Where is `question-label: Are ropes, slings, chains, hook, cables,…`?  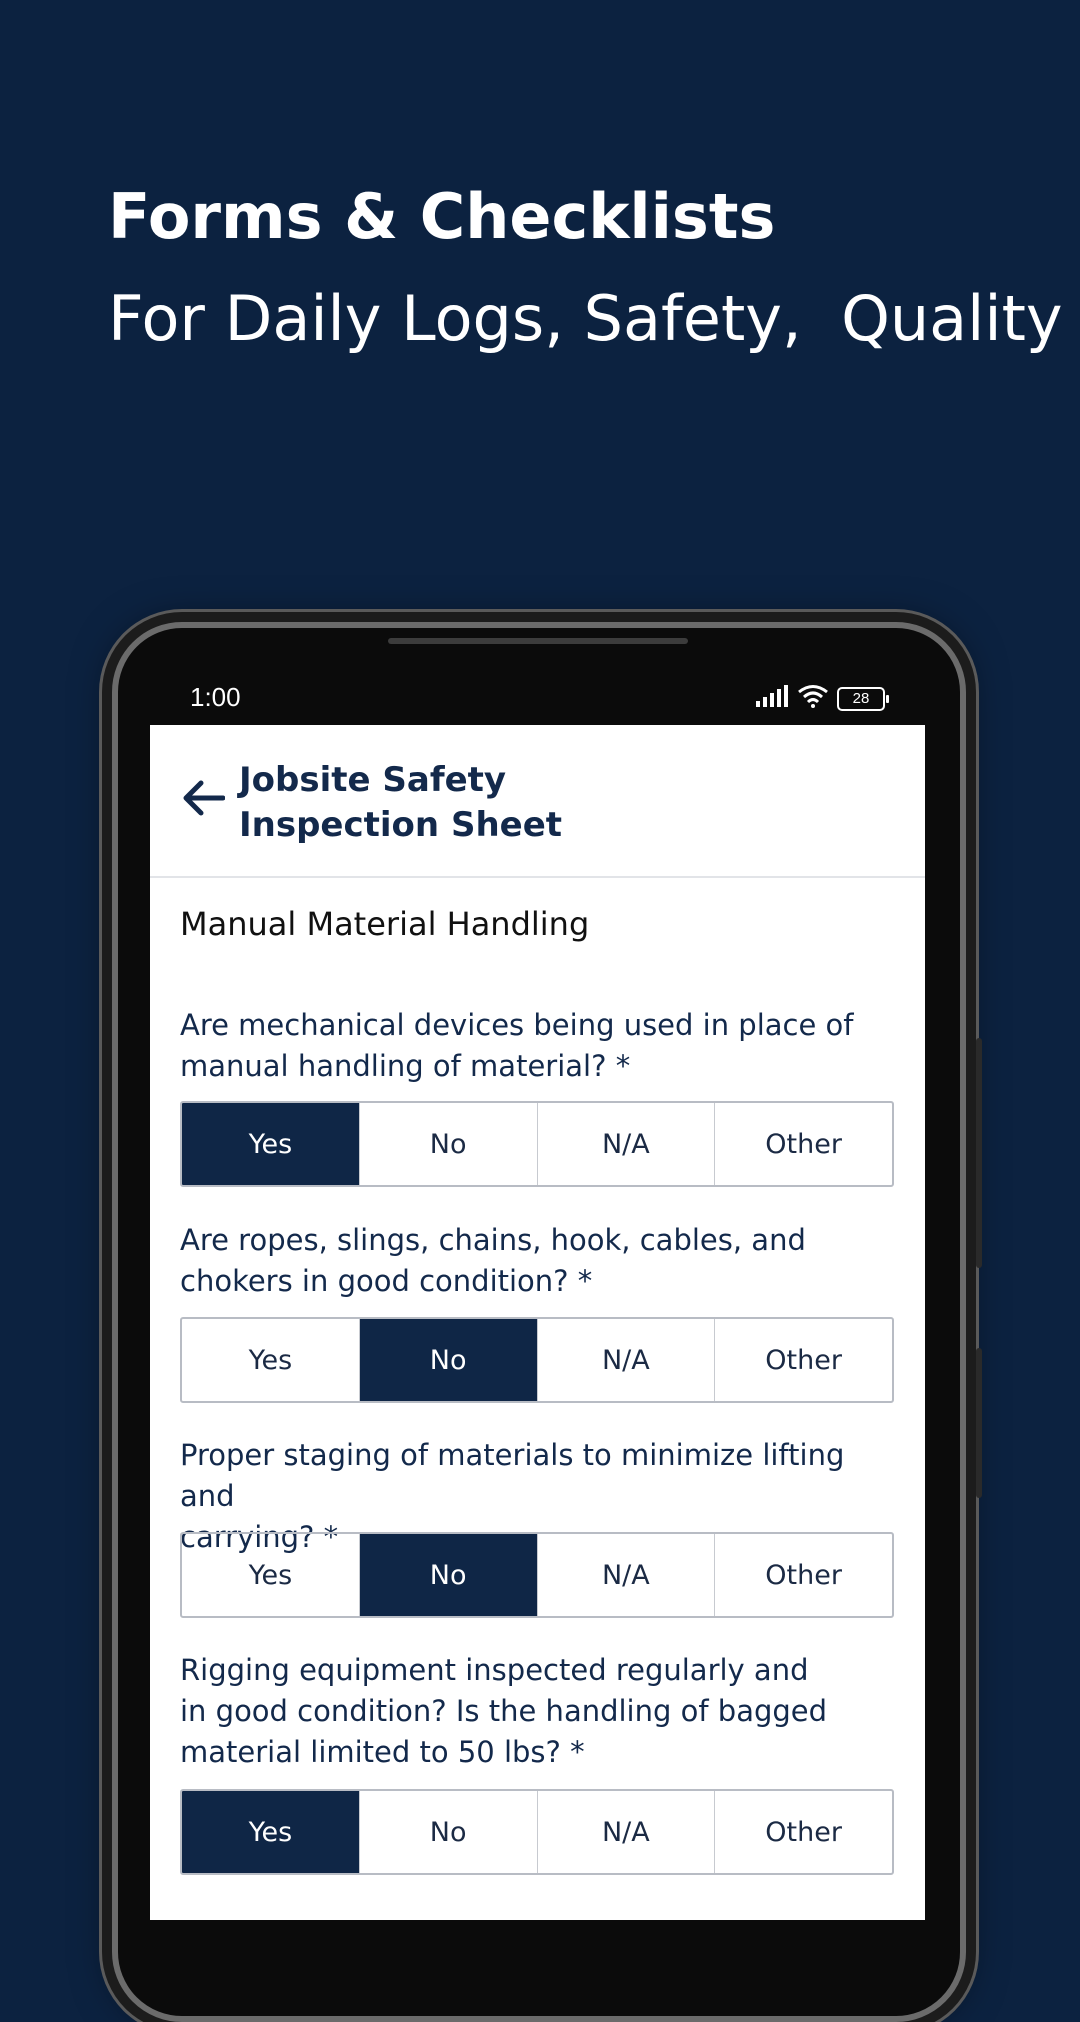
question-label: Are ropes, slings, chains, hook, cables,… is located at coordinates (540, 1261).